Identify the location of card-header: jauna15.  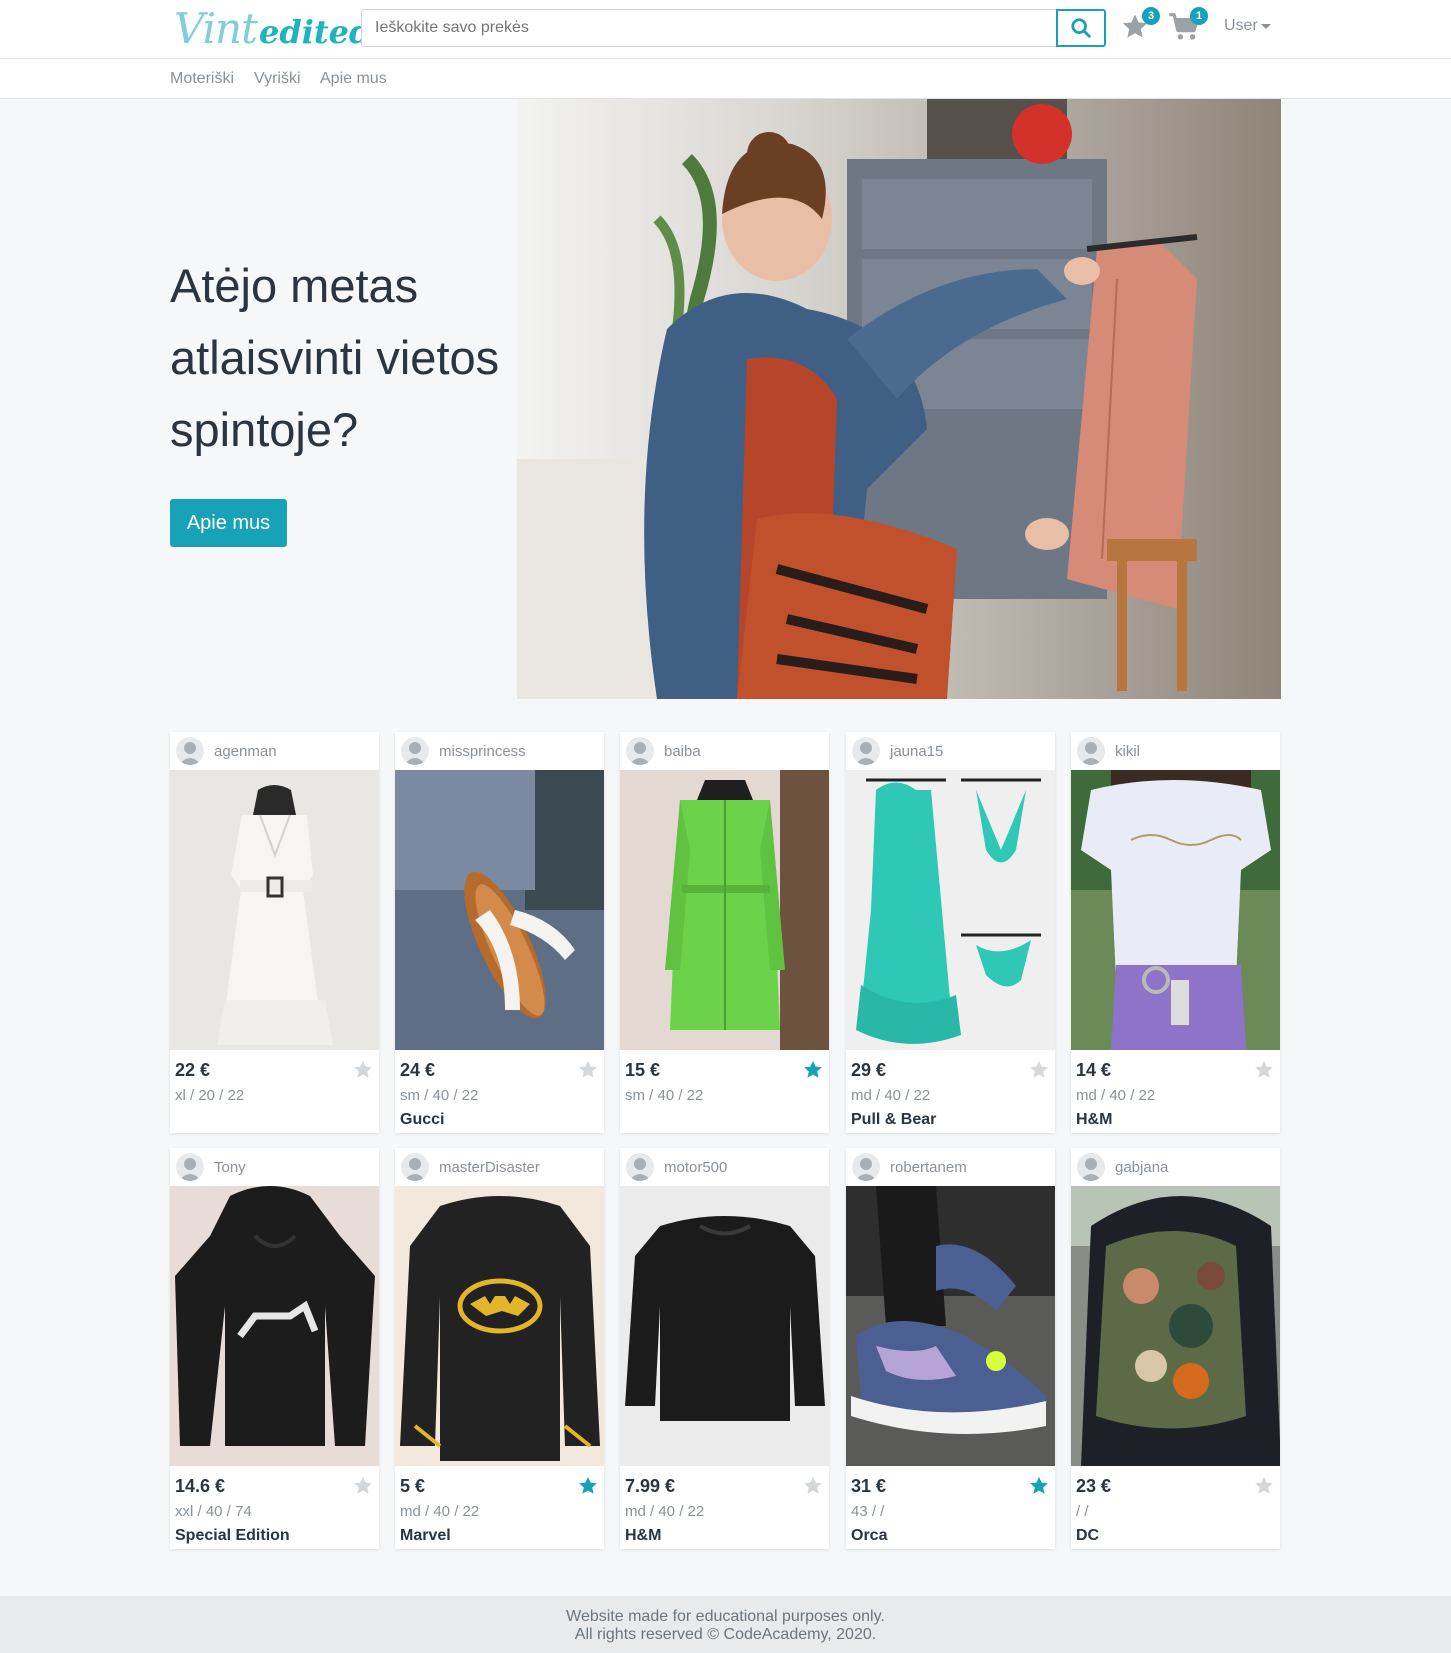
(950, 751).